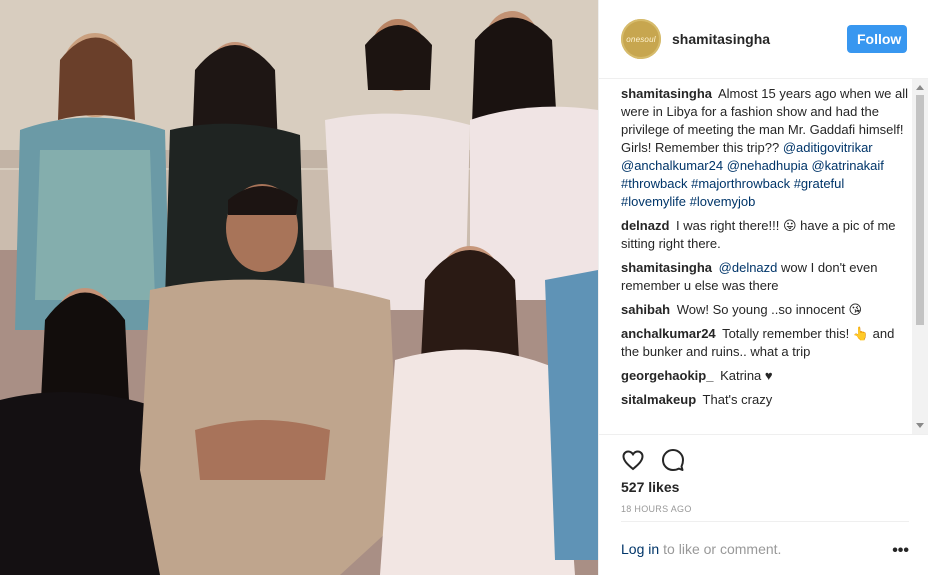  What do you see at coordinates (650, 487) in the screenshot?
I see `like-count: 527 likes` at bounding box center [650, 487].